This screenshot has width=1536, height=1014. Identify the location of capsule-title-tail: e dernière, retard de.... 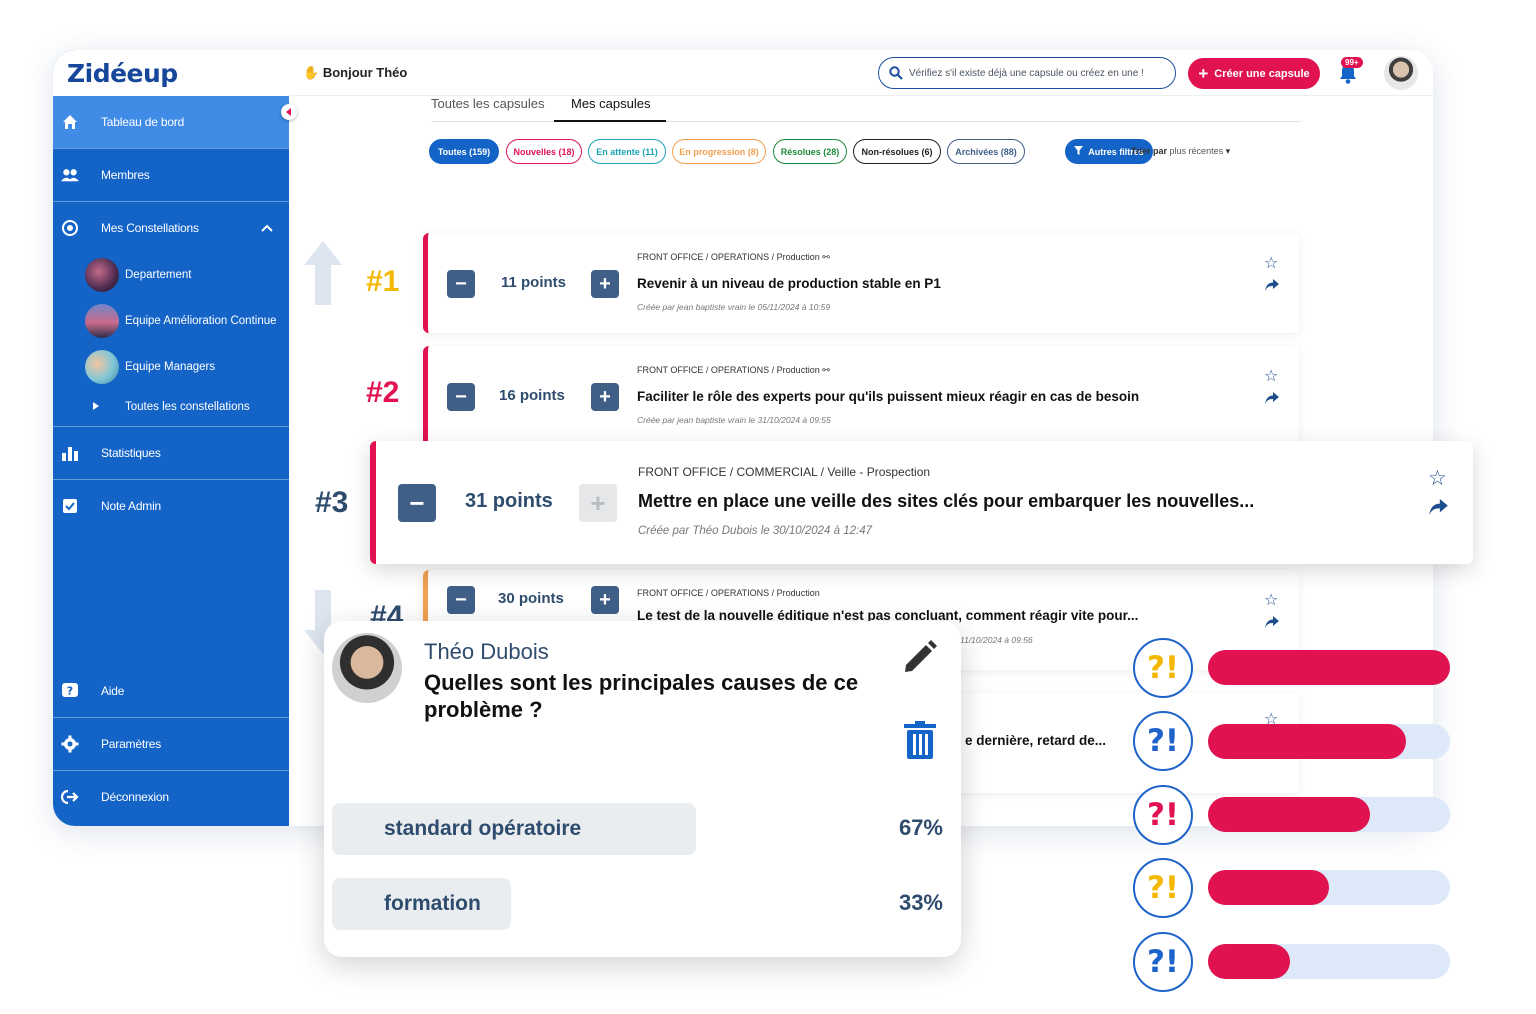
(1035, 740).